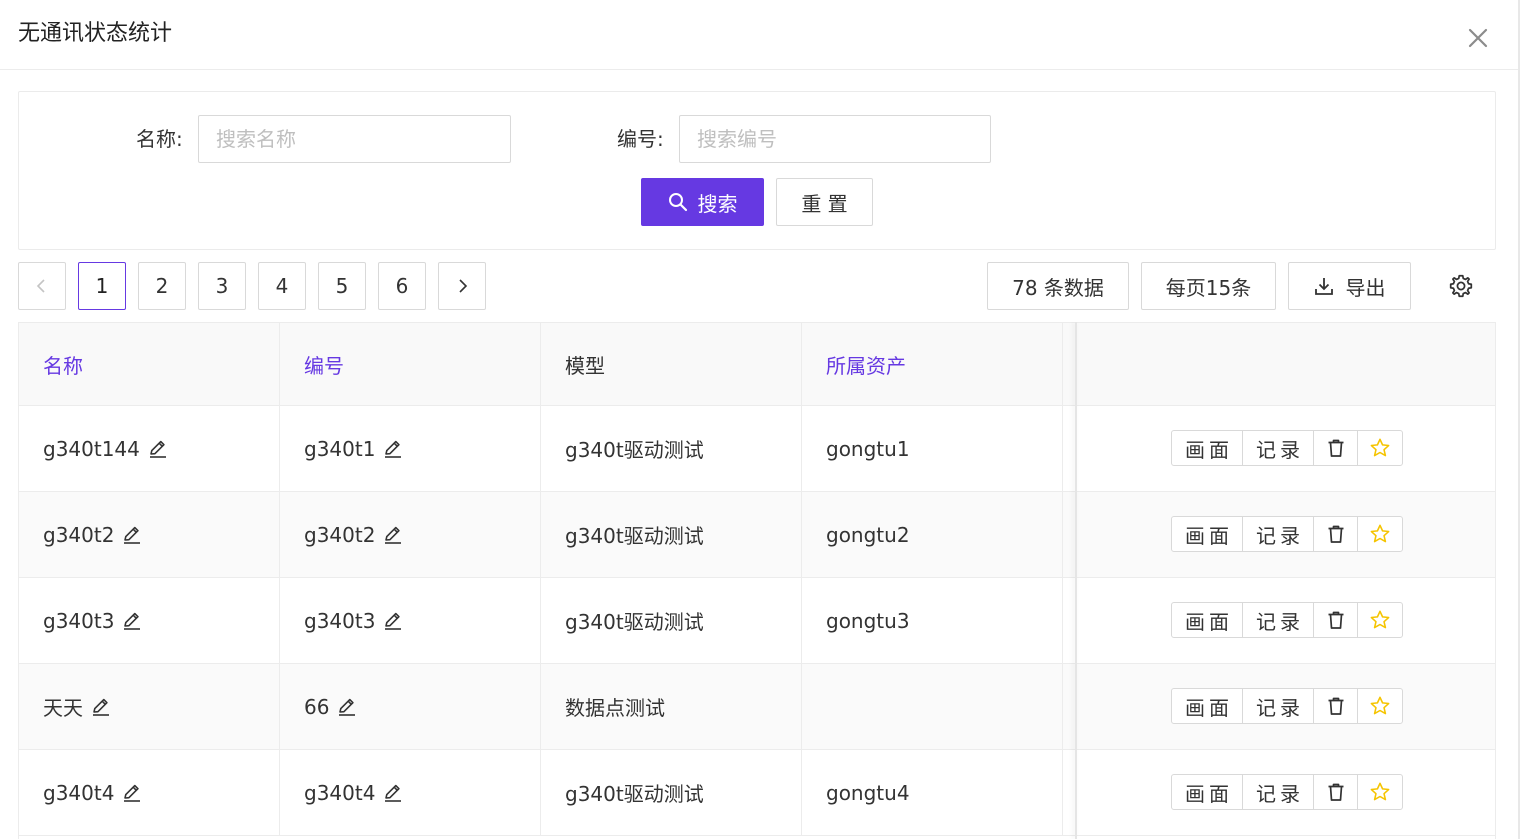 Image resolution: width=1520 pixels, height=839 pixels. Describe the element at coordinates (410, 364) in the screenshot. I see `column-header-code: 编号` at that location.